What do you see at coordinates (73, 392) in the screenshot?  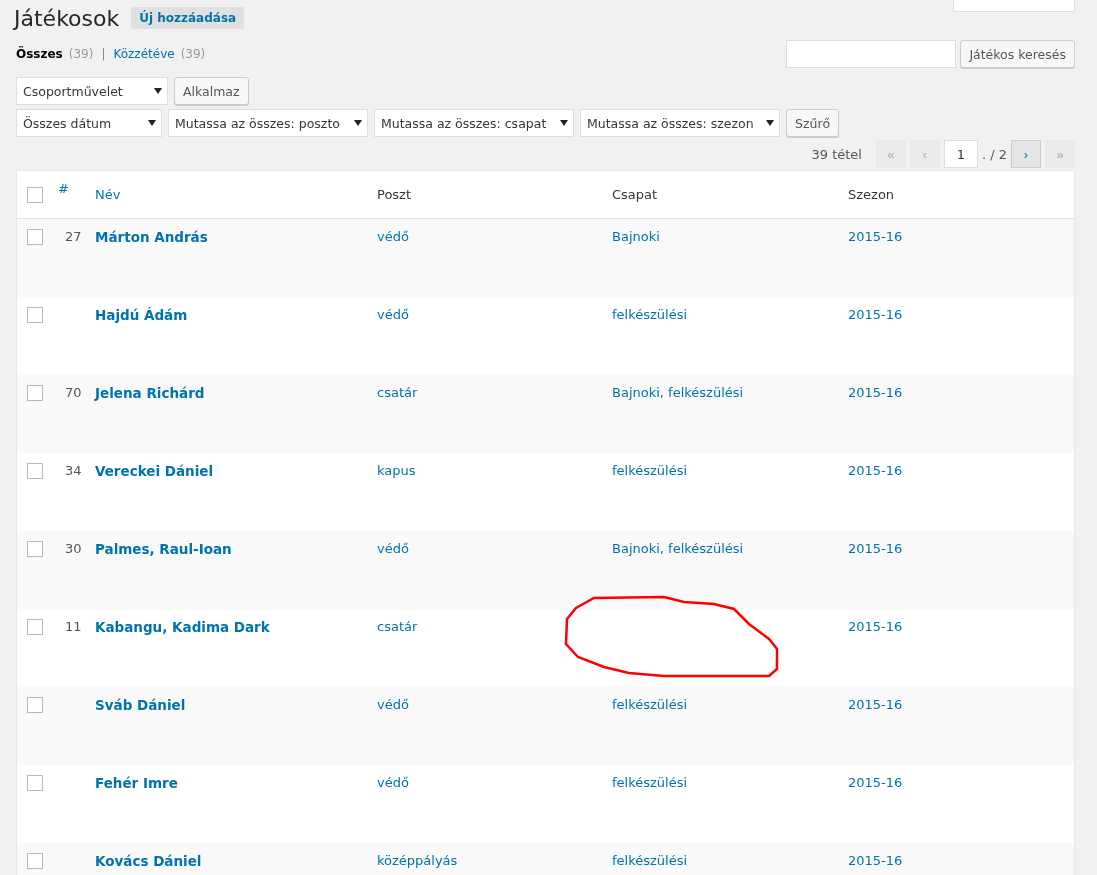 I see `number-cell-text: 70` at bounding box center [73, 392].